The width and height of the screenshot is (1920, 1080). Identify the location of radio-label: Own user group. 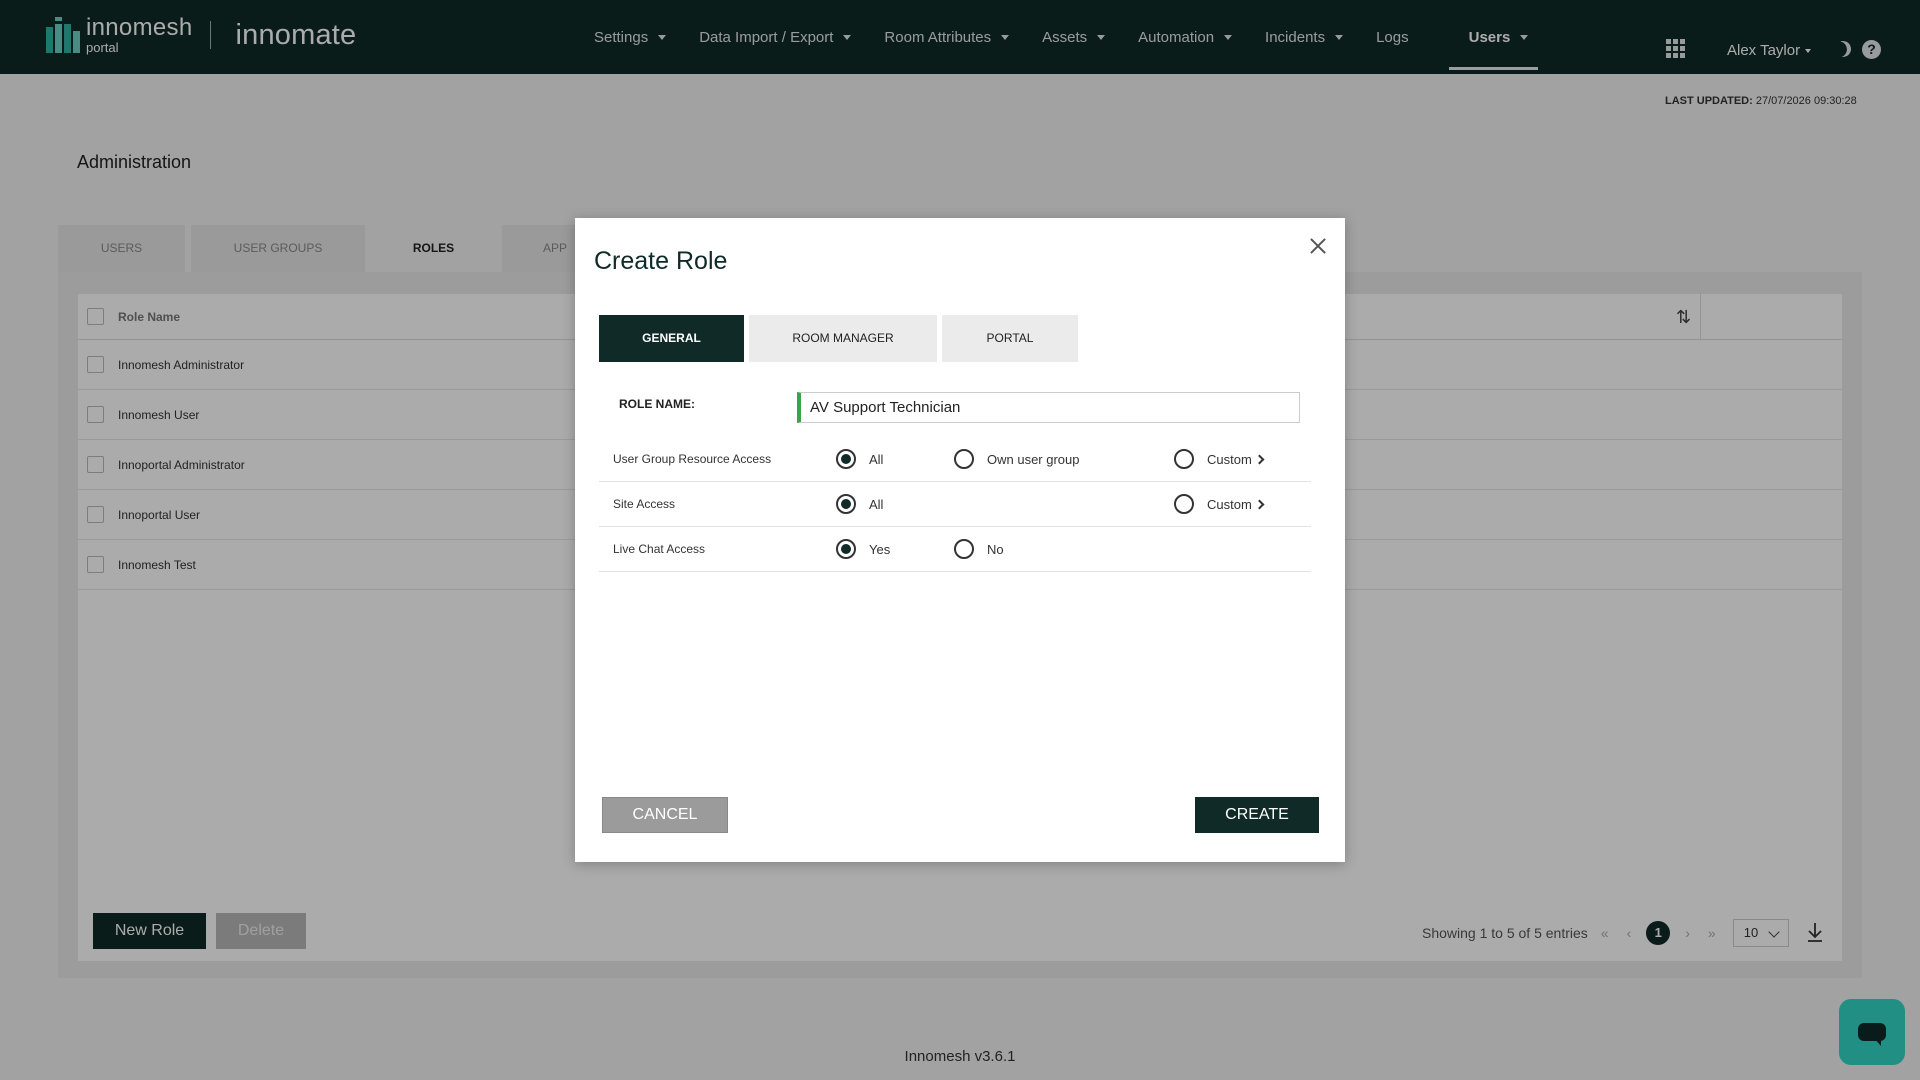
(1033, 459).